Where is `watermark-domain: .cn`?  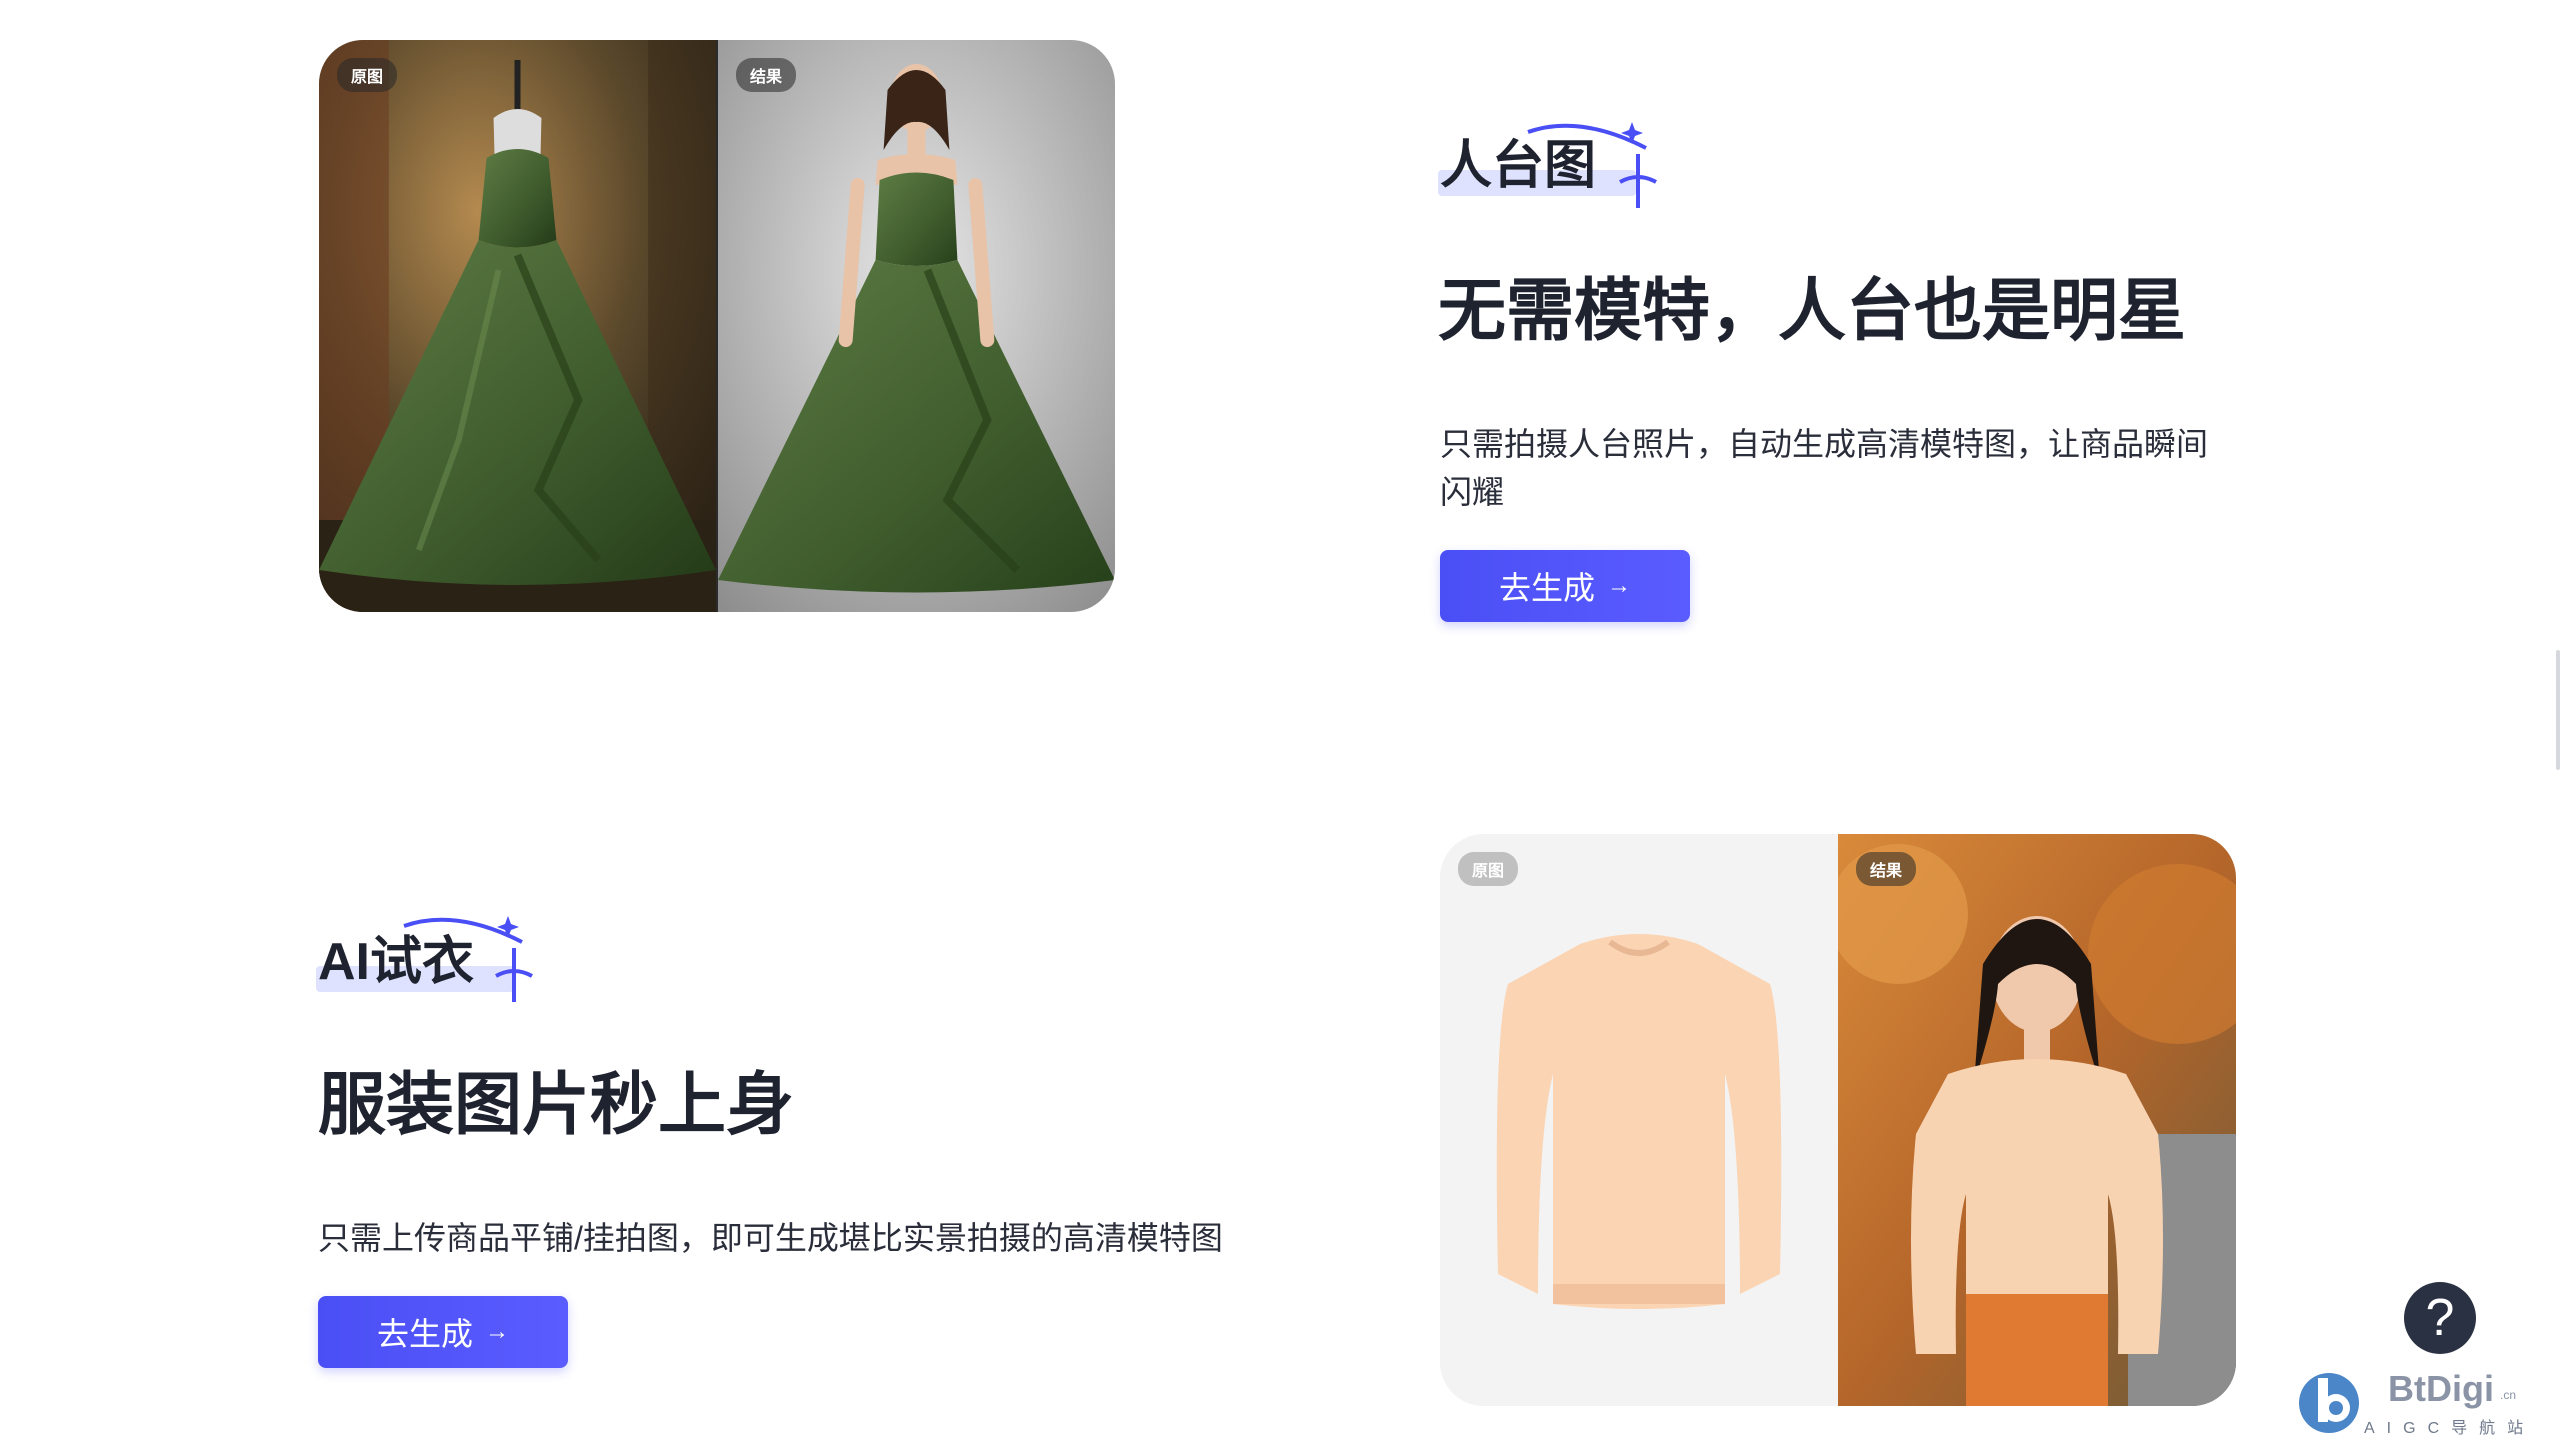 watermark-domain: .cn is located at coordinates (2508, 1395).